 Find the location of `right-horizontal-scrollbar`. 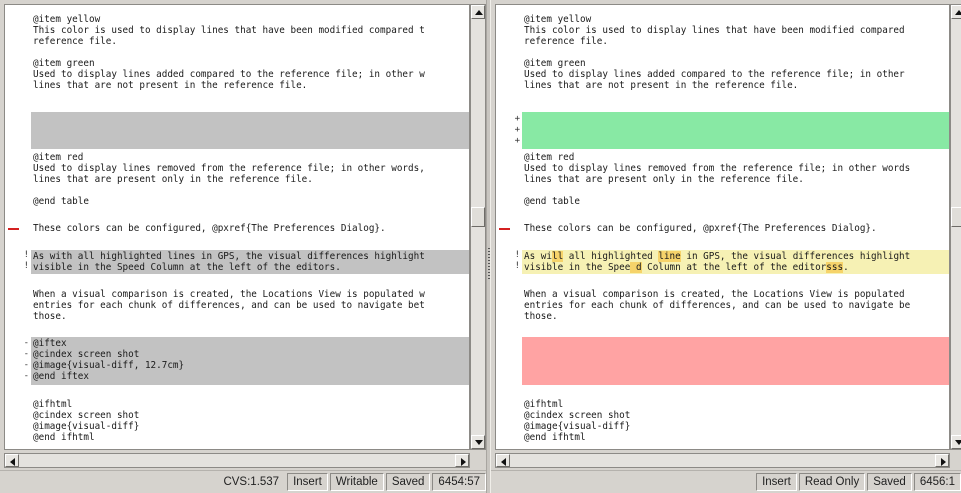

right-horizontal-scrollbar is located at coordinates (722, 460).